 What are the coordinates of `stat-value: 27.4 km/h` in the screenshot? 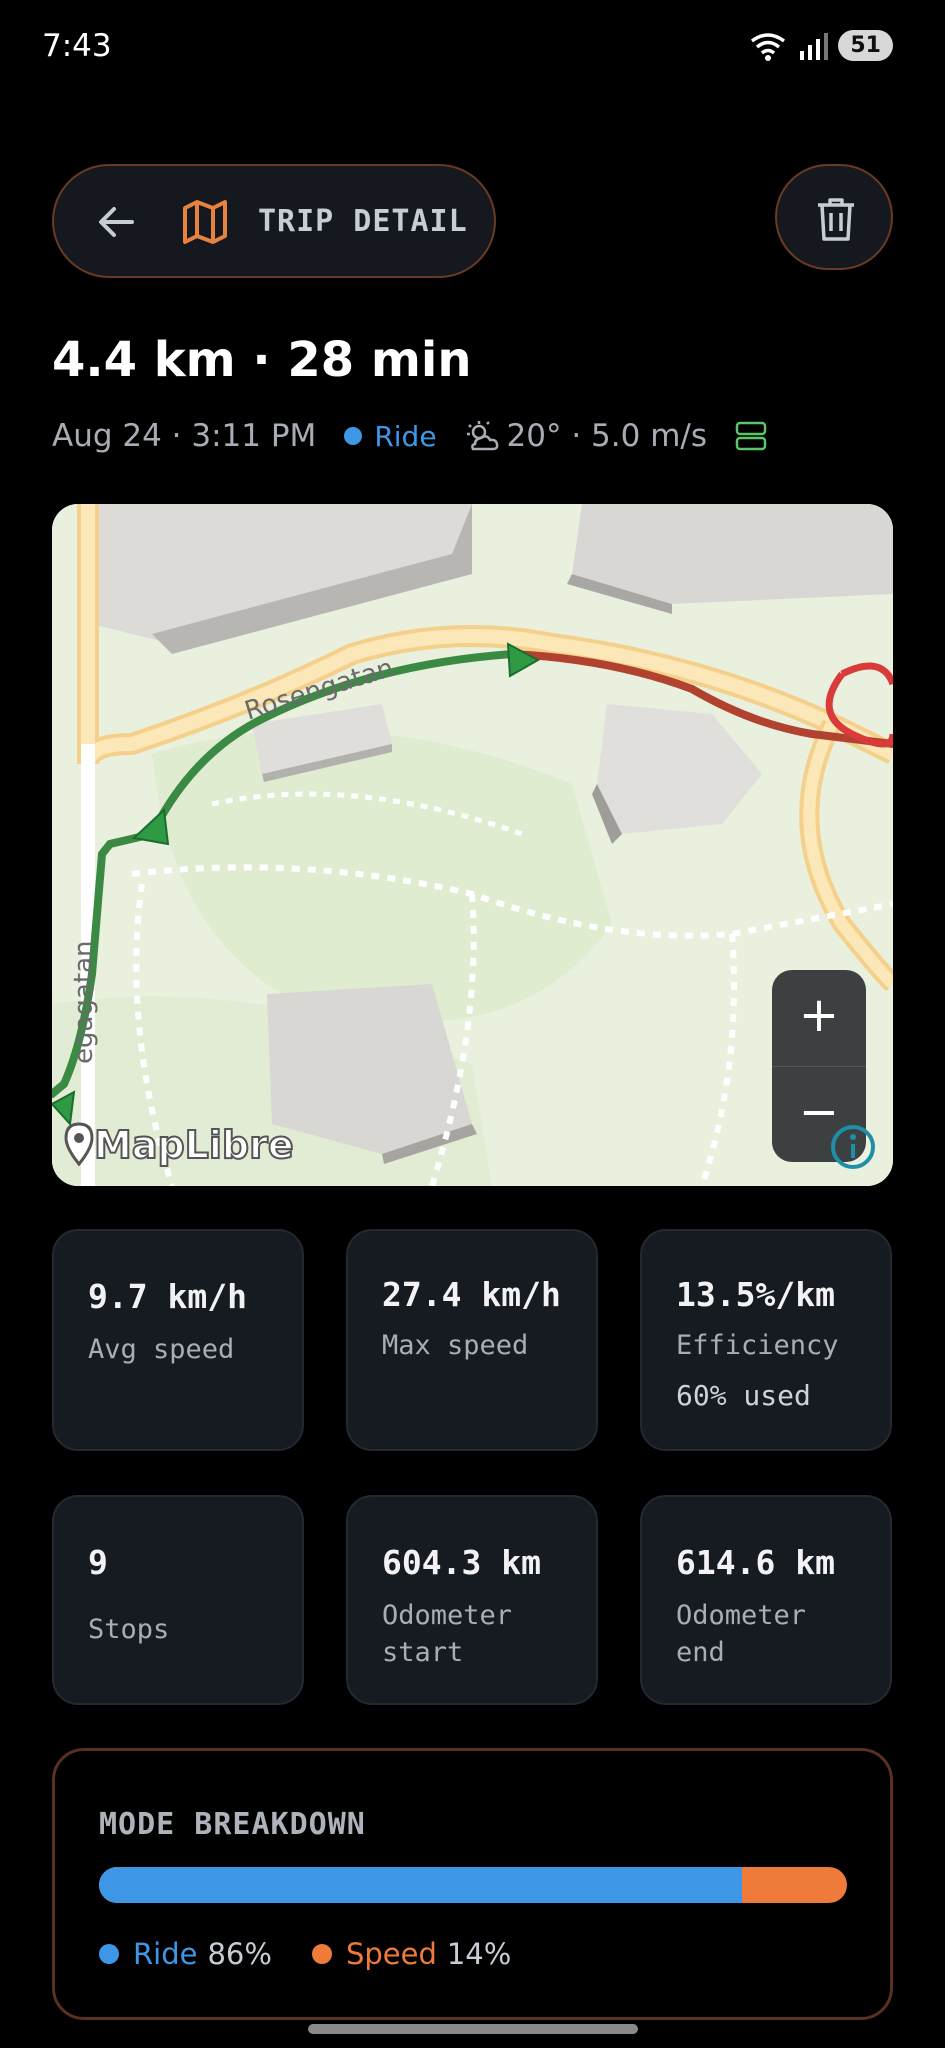 It's located at (471, 1294).